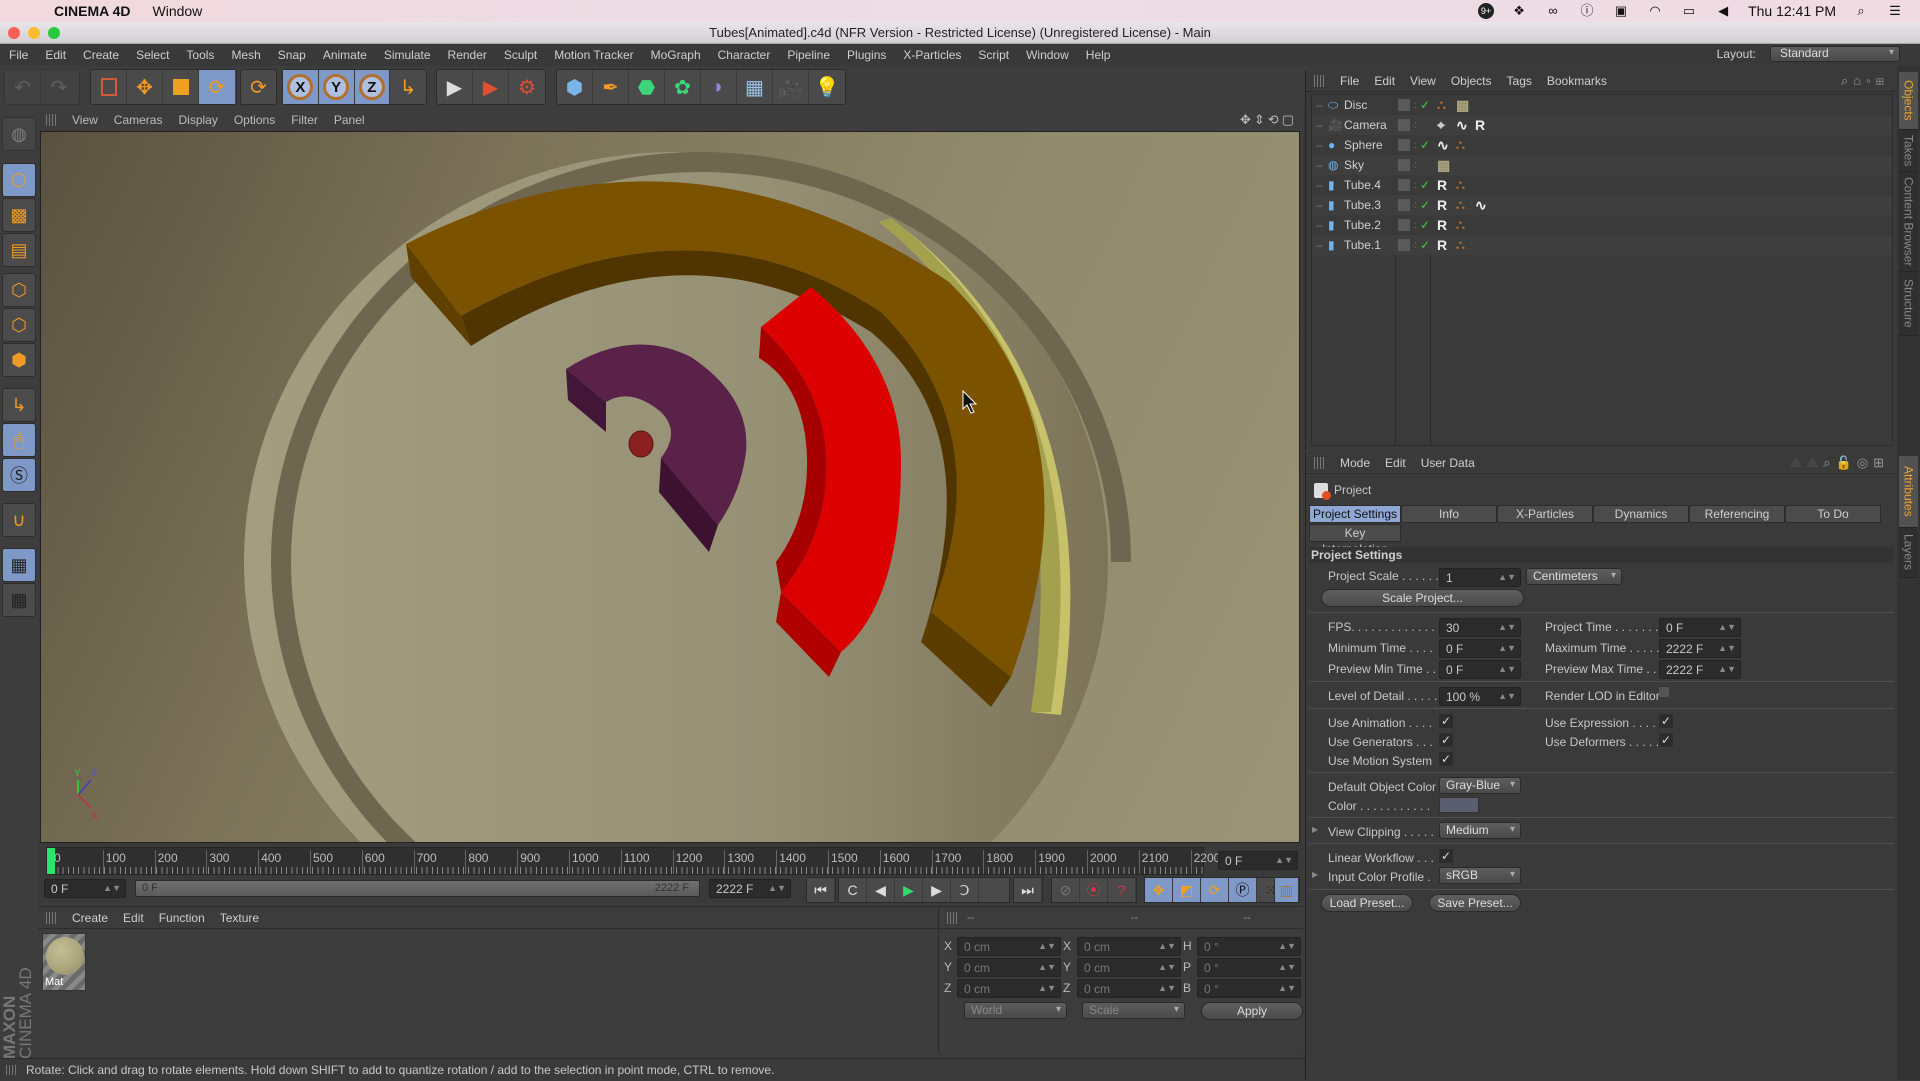 This screenshot has width=1920, height=1081. I want to click on tab-key-interpolation: Key Interpolation, so click(1355, 540).